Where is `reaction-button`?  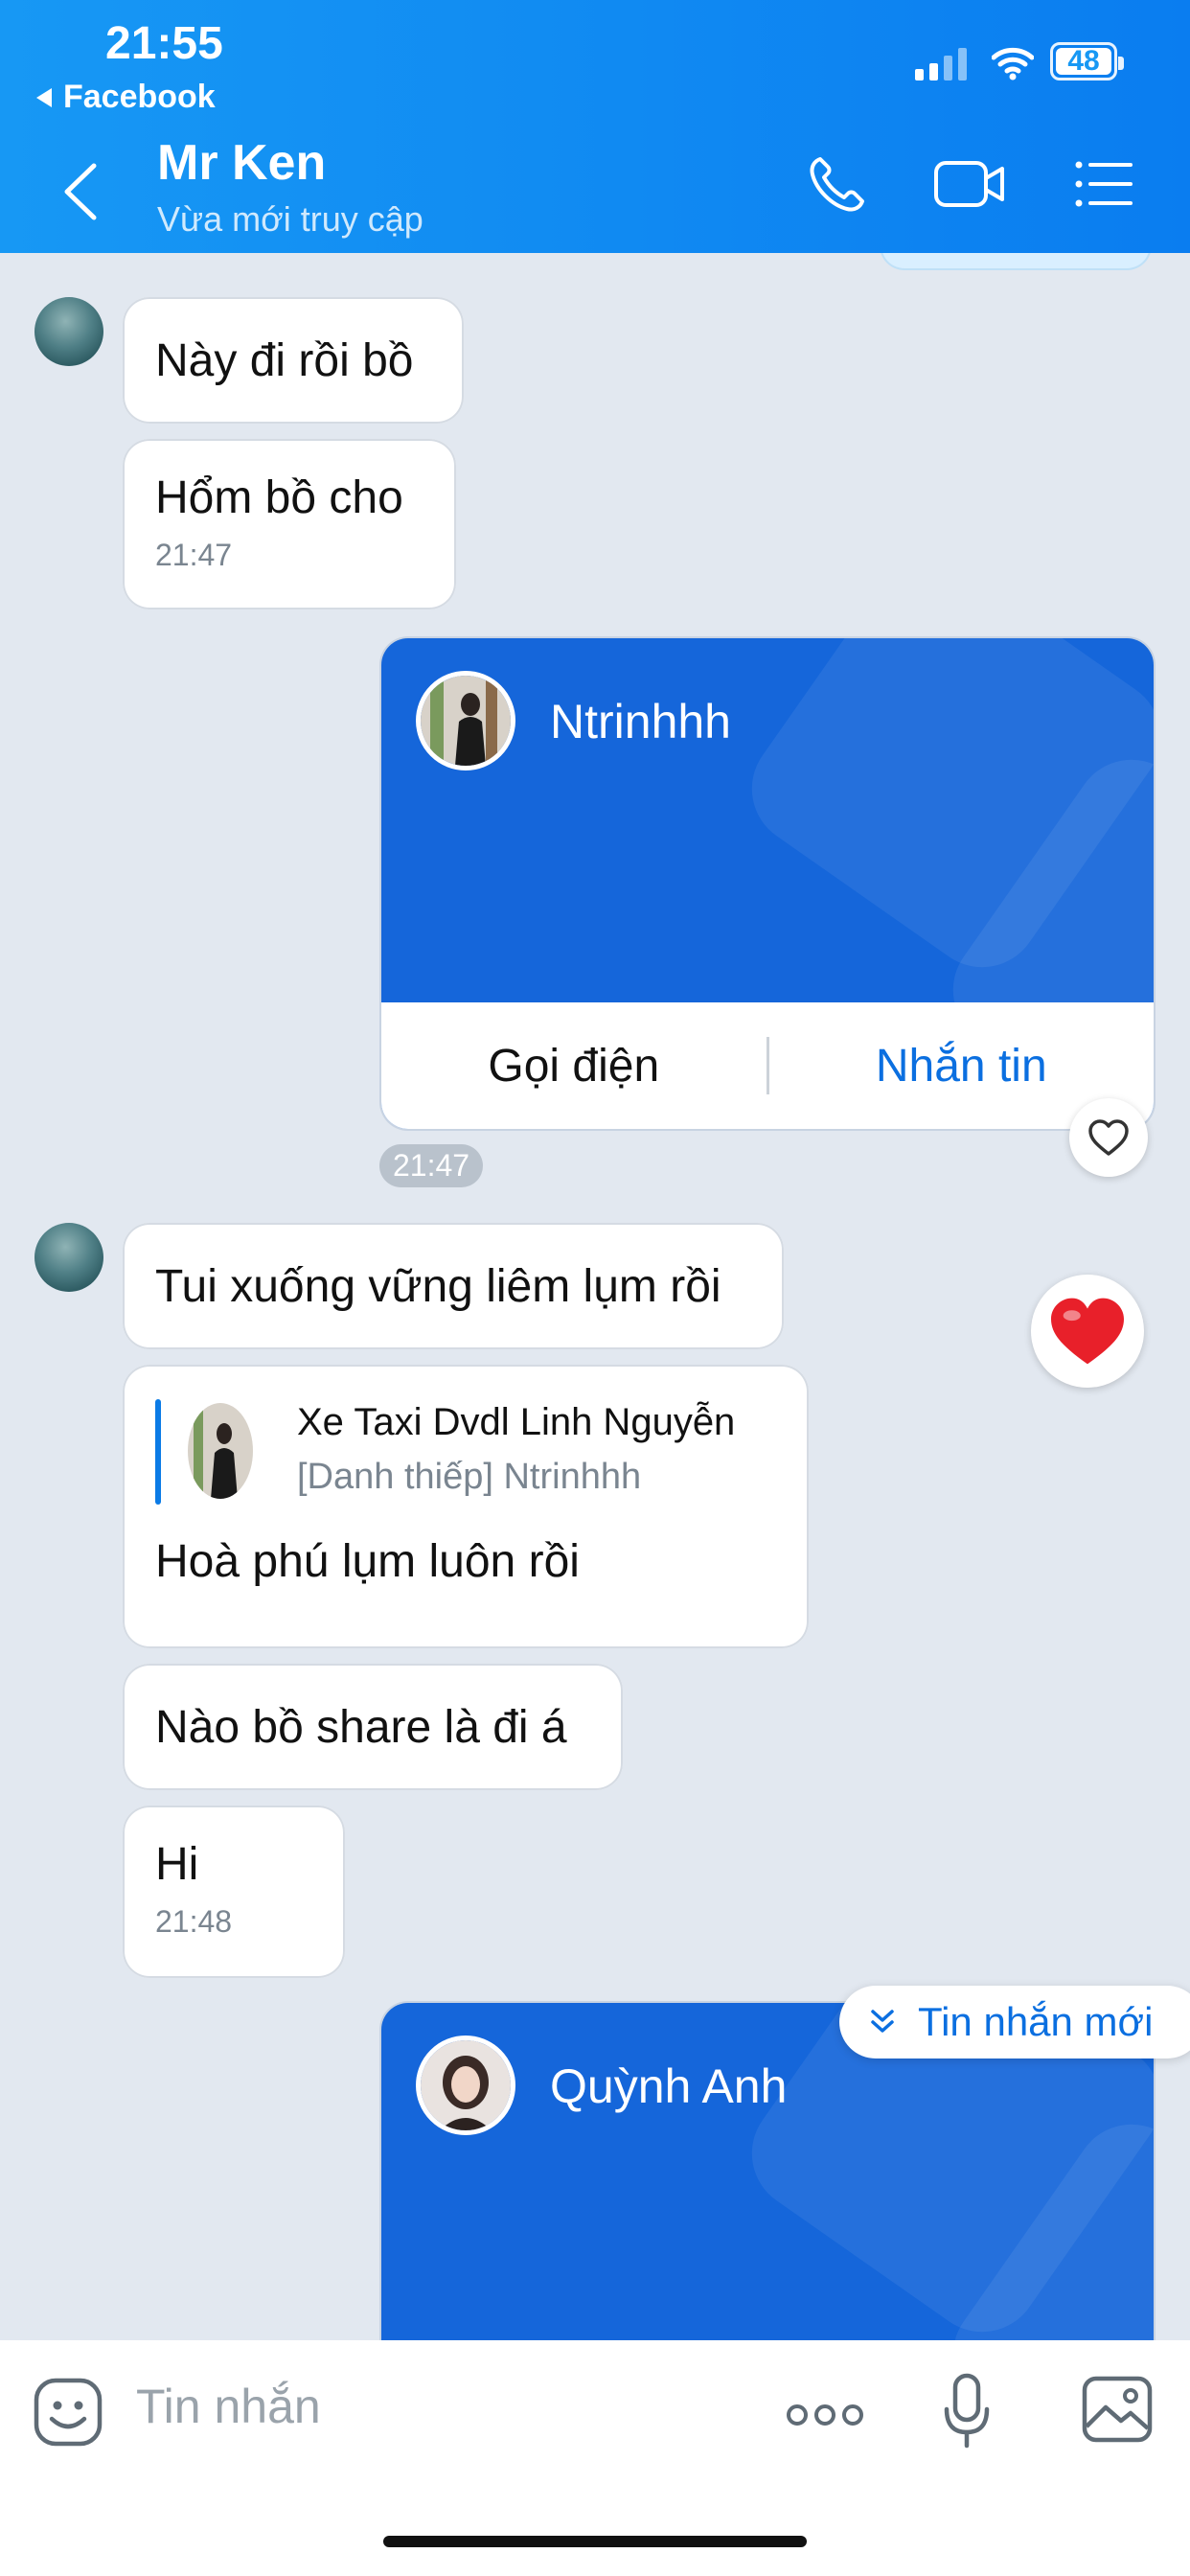
reaction-button is located at coordinates (1108, 1137).